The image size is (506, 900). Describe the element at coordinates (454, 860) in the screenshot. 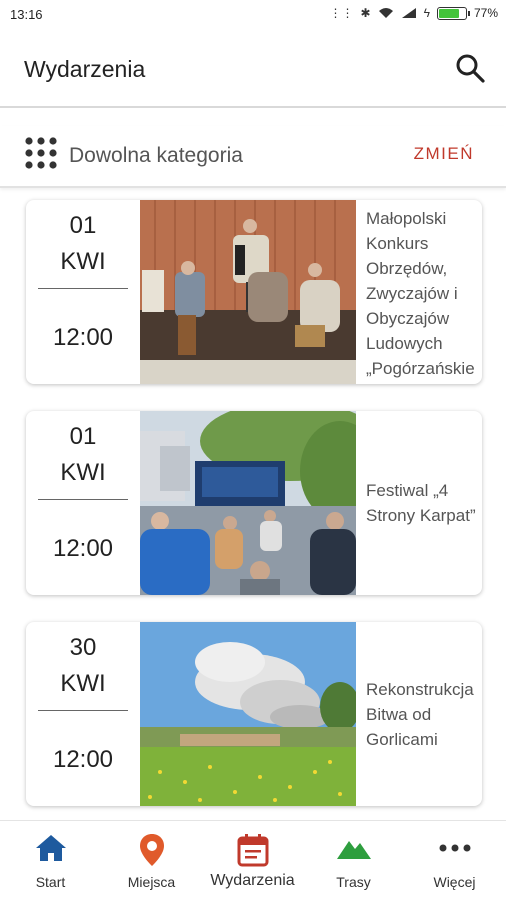

I see `nav-item-wiecej: Więcej` at that location.